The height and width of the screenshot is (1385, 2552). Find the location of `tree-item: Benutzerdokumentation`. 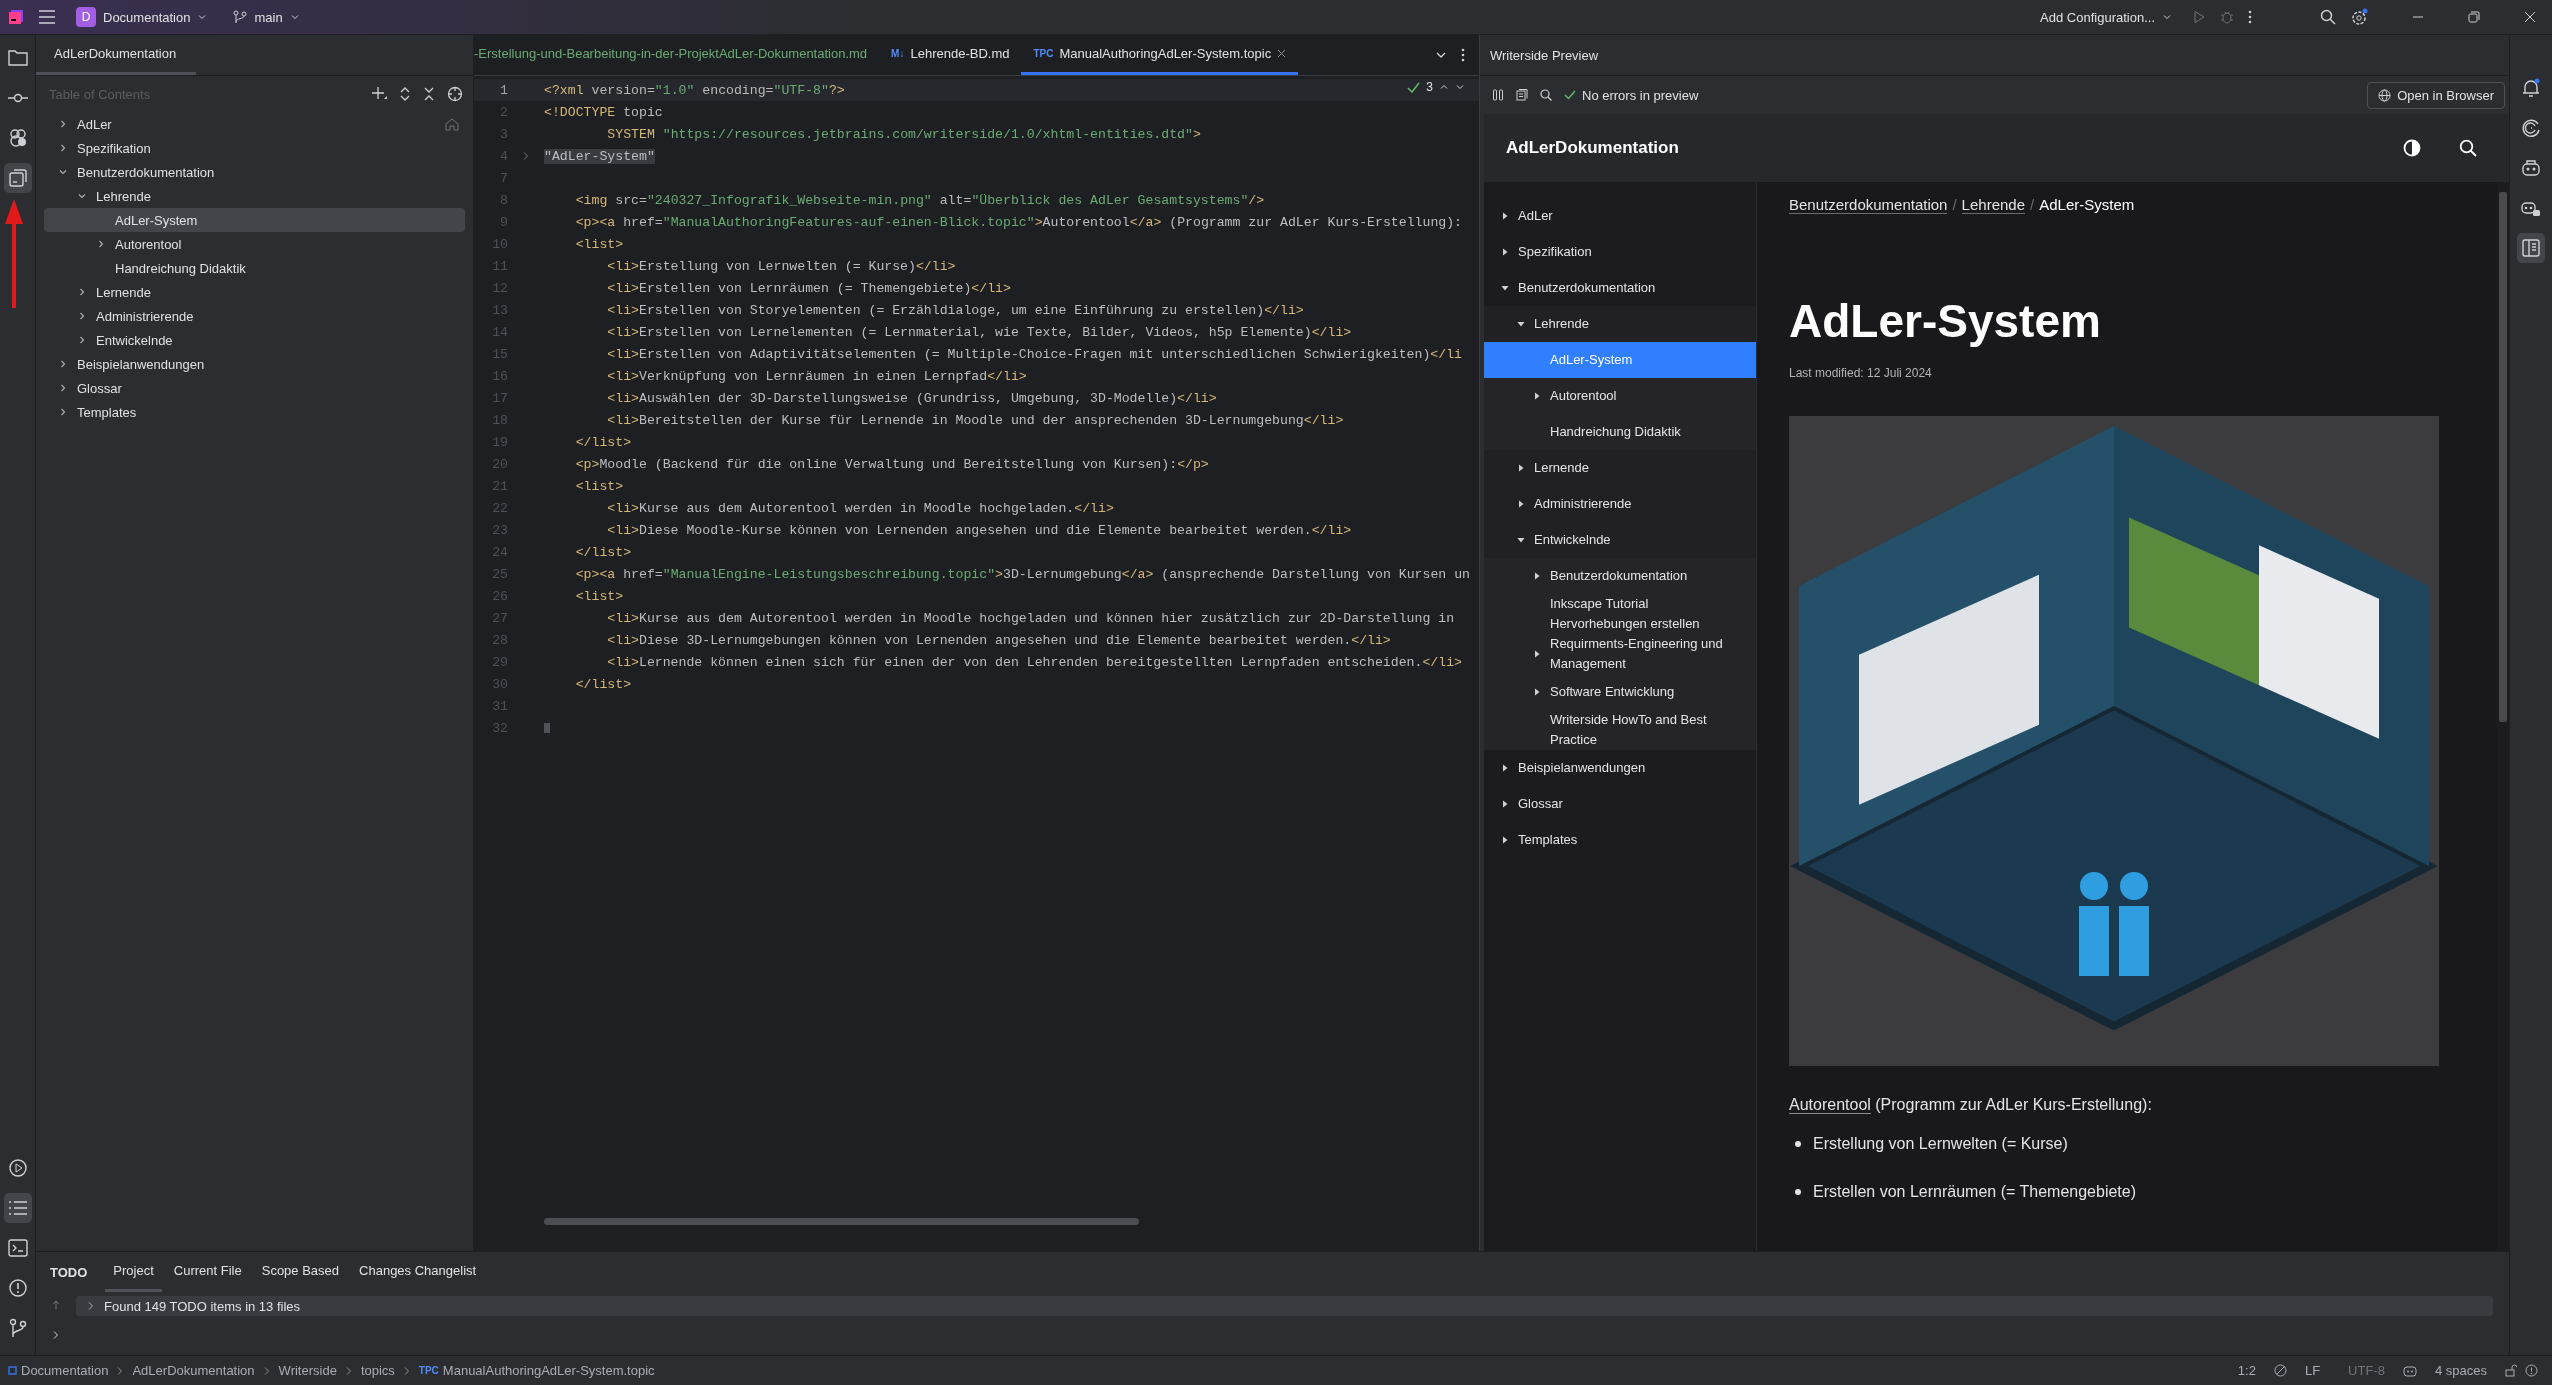

tree-item: Benutzerdokumentation is located at coordinates (254, 172).